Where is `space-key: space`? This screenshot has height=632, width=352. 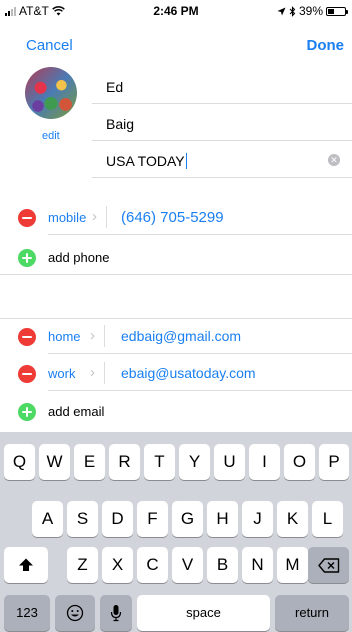
space-key: space is located at coordinates (203, 613).